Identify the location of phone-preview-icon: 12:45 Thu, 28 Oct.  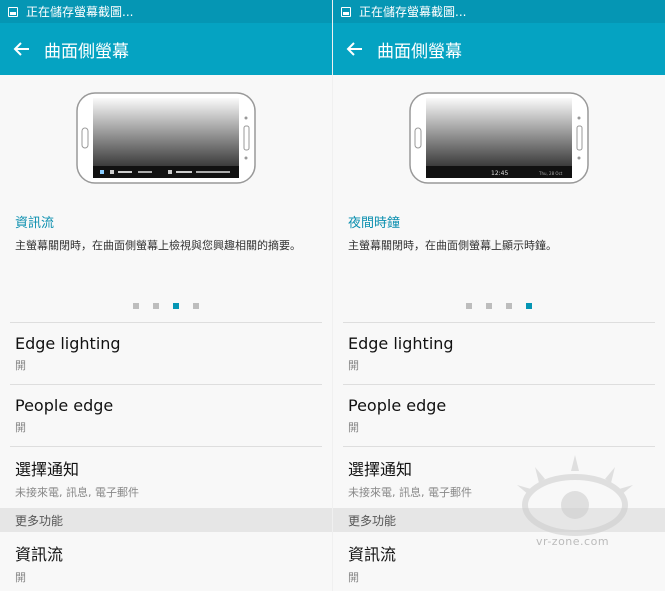
(499, 137).